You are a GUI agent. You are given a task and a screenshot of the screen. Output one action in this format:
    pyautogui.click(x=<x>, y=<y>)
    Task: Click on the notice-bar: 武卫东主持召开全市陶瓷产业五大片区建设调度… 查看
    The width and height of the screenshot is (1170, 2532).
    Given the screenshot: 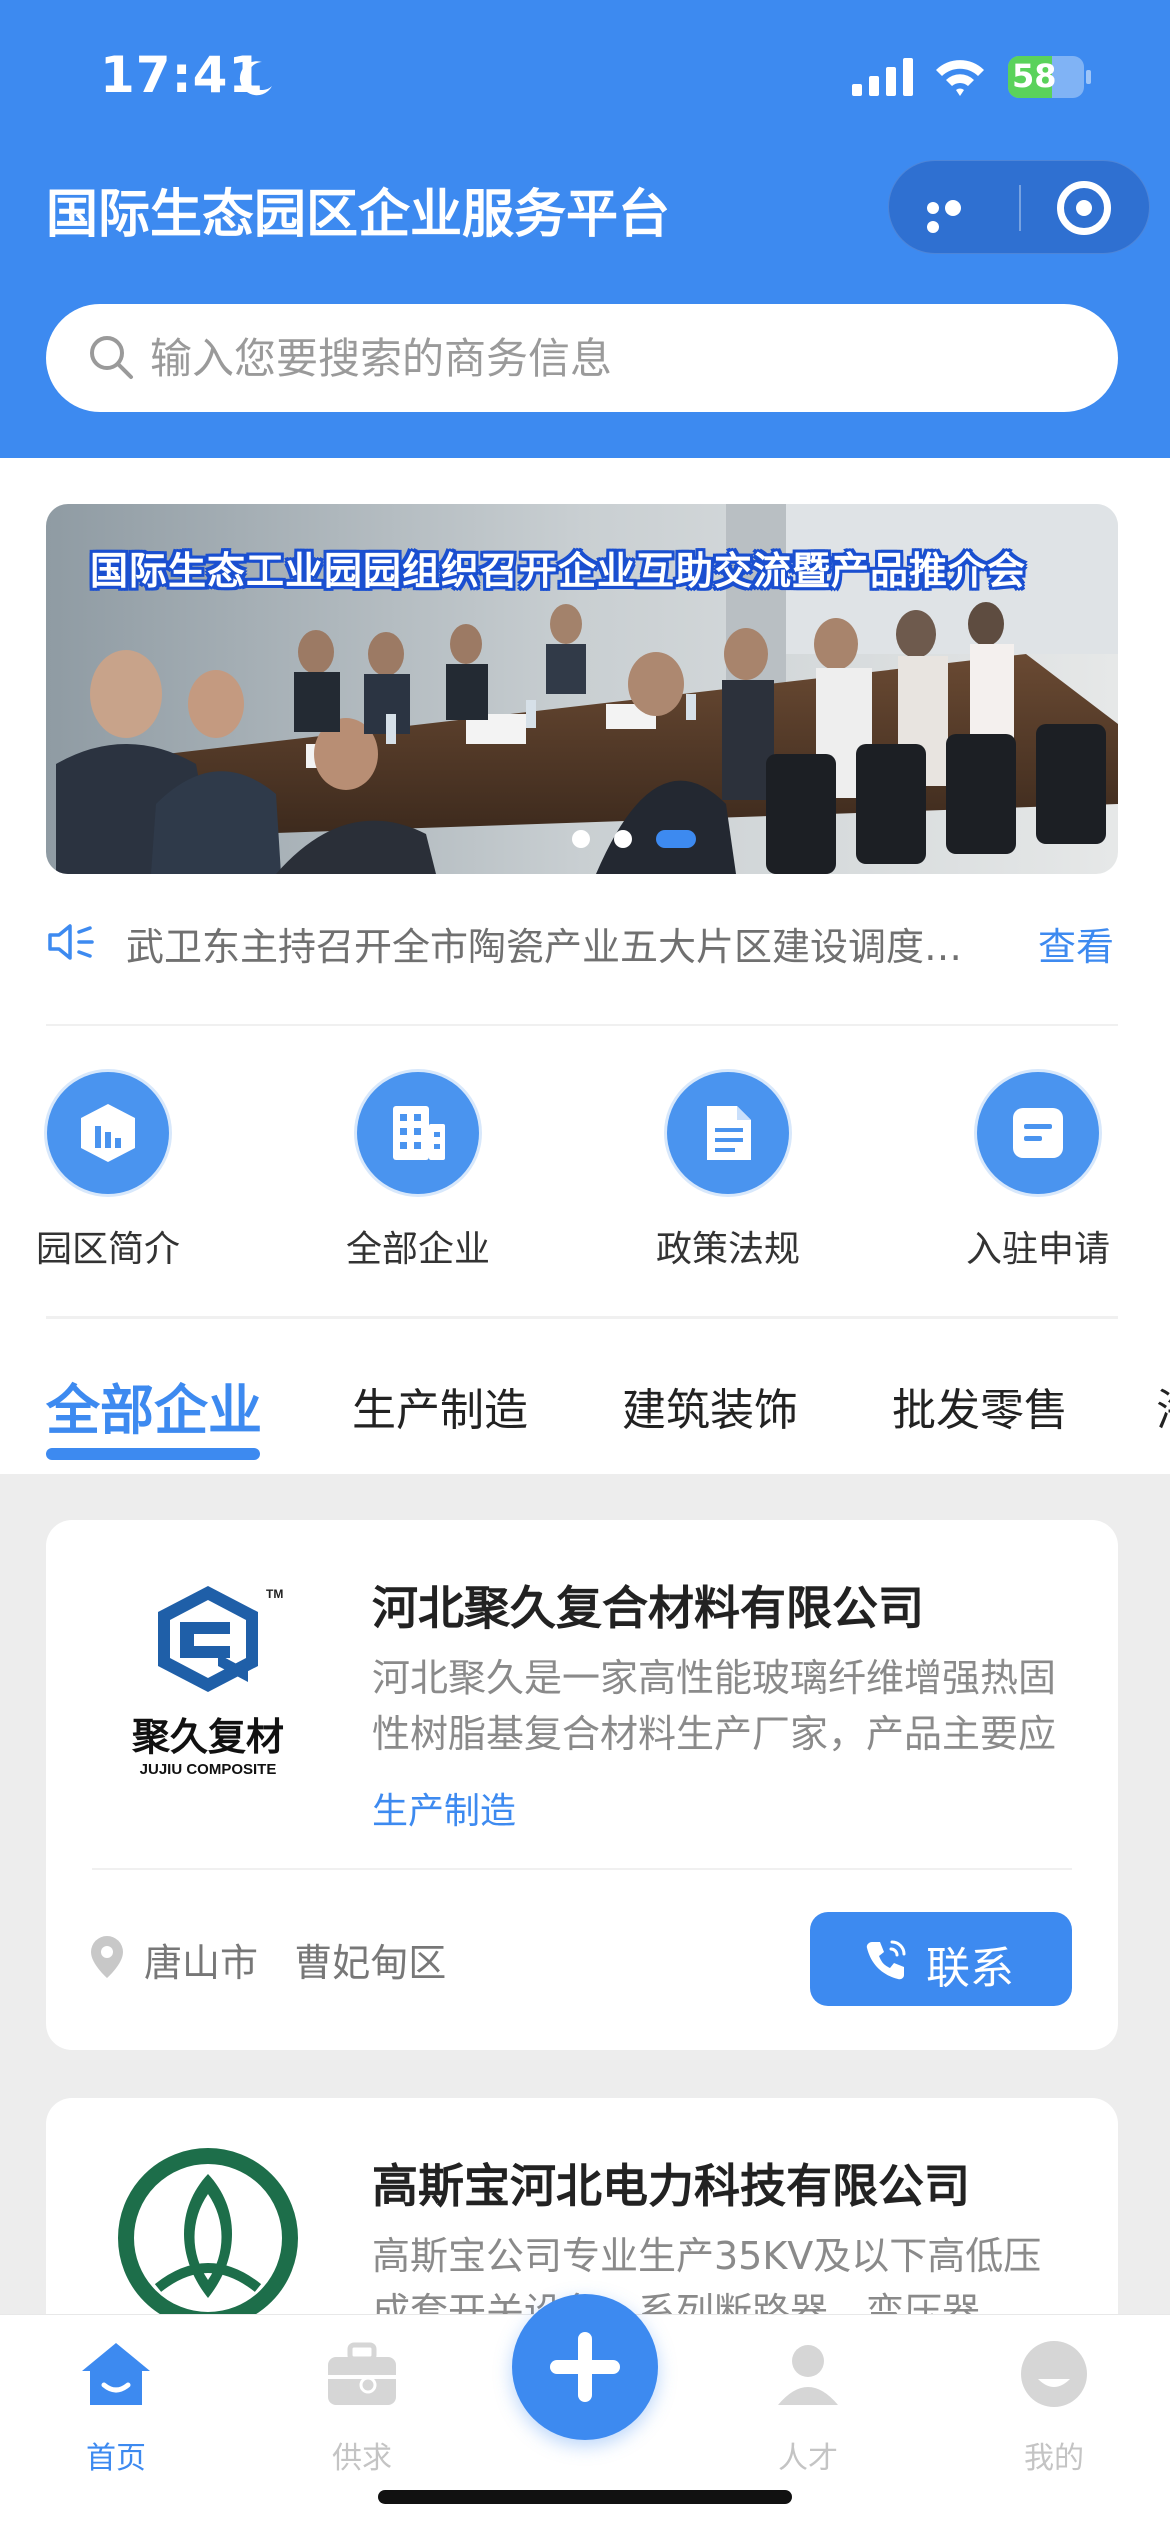 What is the action you would take?
    pyautogui.click(x=582, y=958)
    